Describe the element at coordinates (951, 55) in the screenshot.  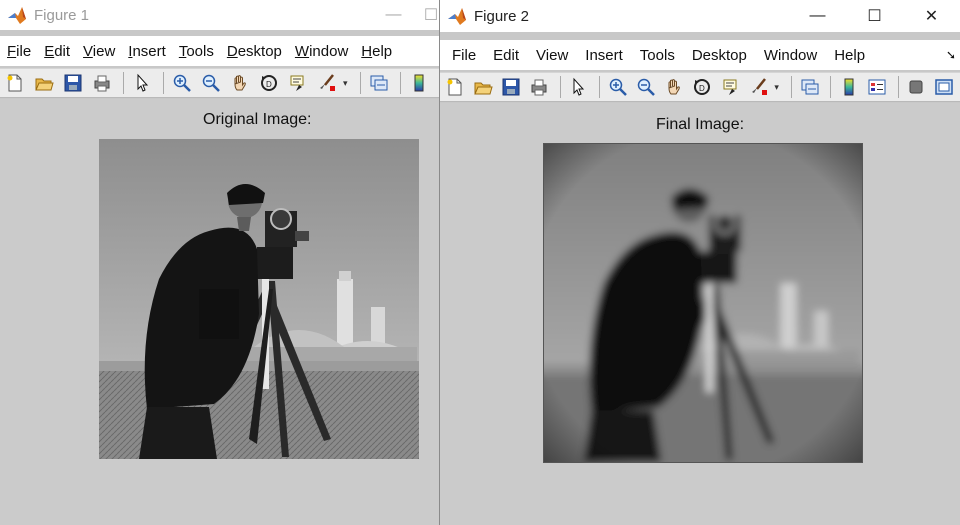
I see `menu-overflow-icon: ➘` at that location.